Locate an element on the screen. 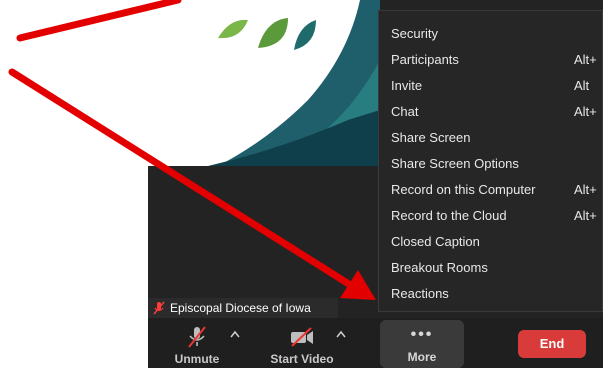 The image size is (603, 368). menu-item-label: Share Screen is located at coordinates (431, 137).